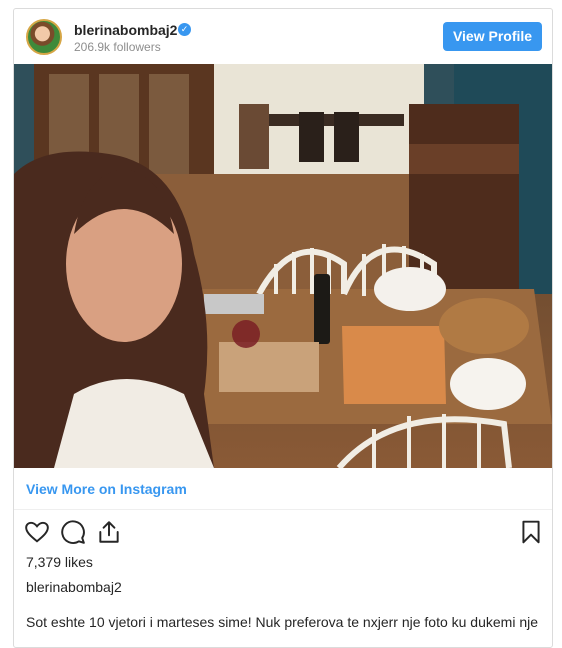 Image resolution: width=562 pixels, height=648 pixels. Describe the element at coordinates (106, 489) in the screenshot. I see `view-more-on-instagram-link: View More on Instagram` at that location.